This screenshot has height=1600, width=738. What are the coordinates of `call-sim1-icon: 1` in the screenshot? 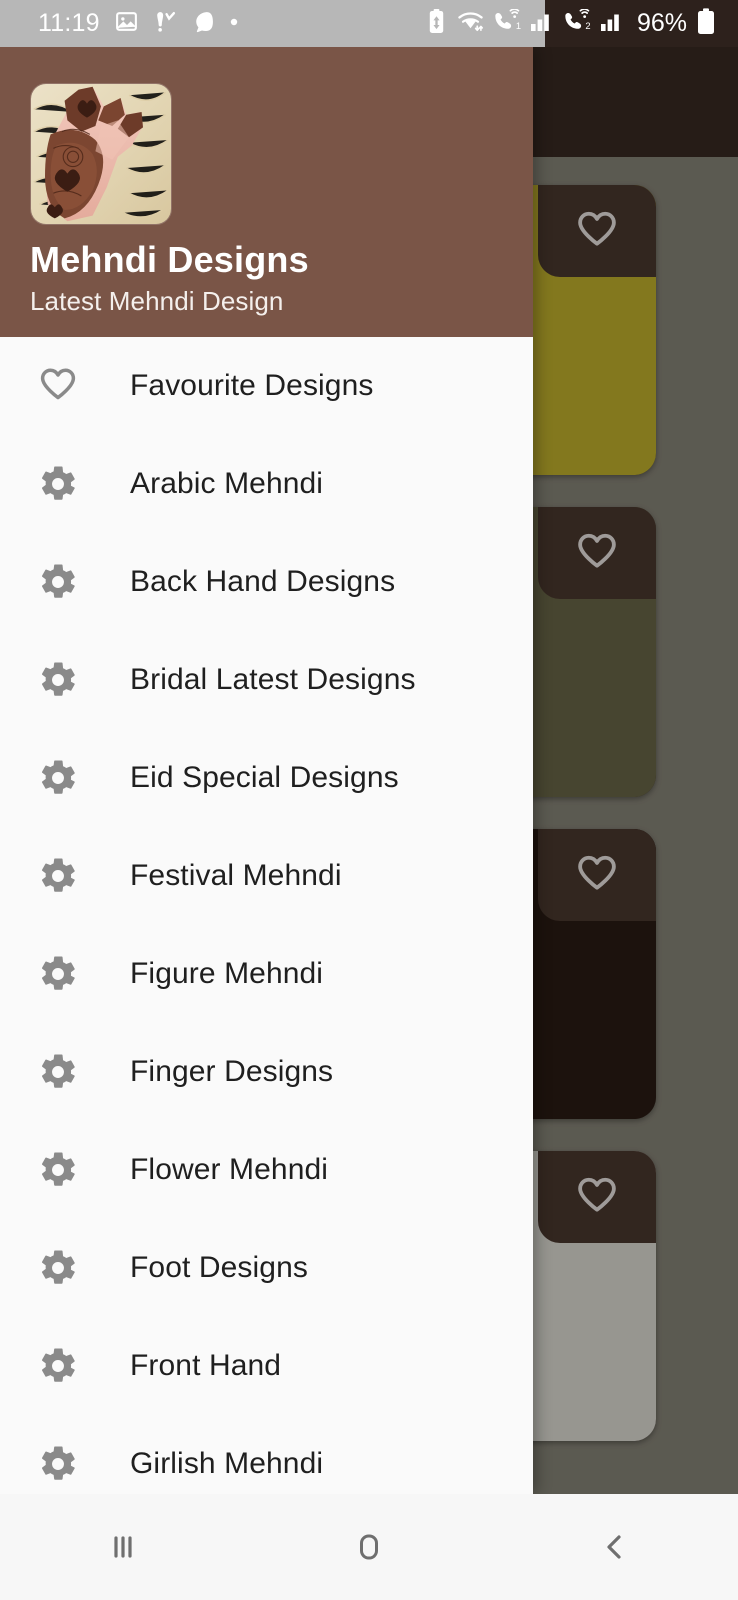 It's located at (507, 23).